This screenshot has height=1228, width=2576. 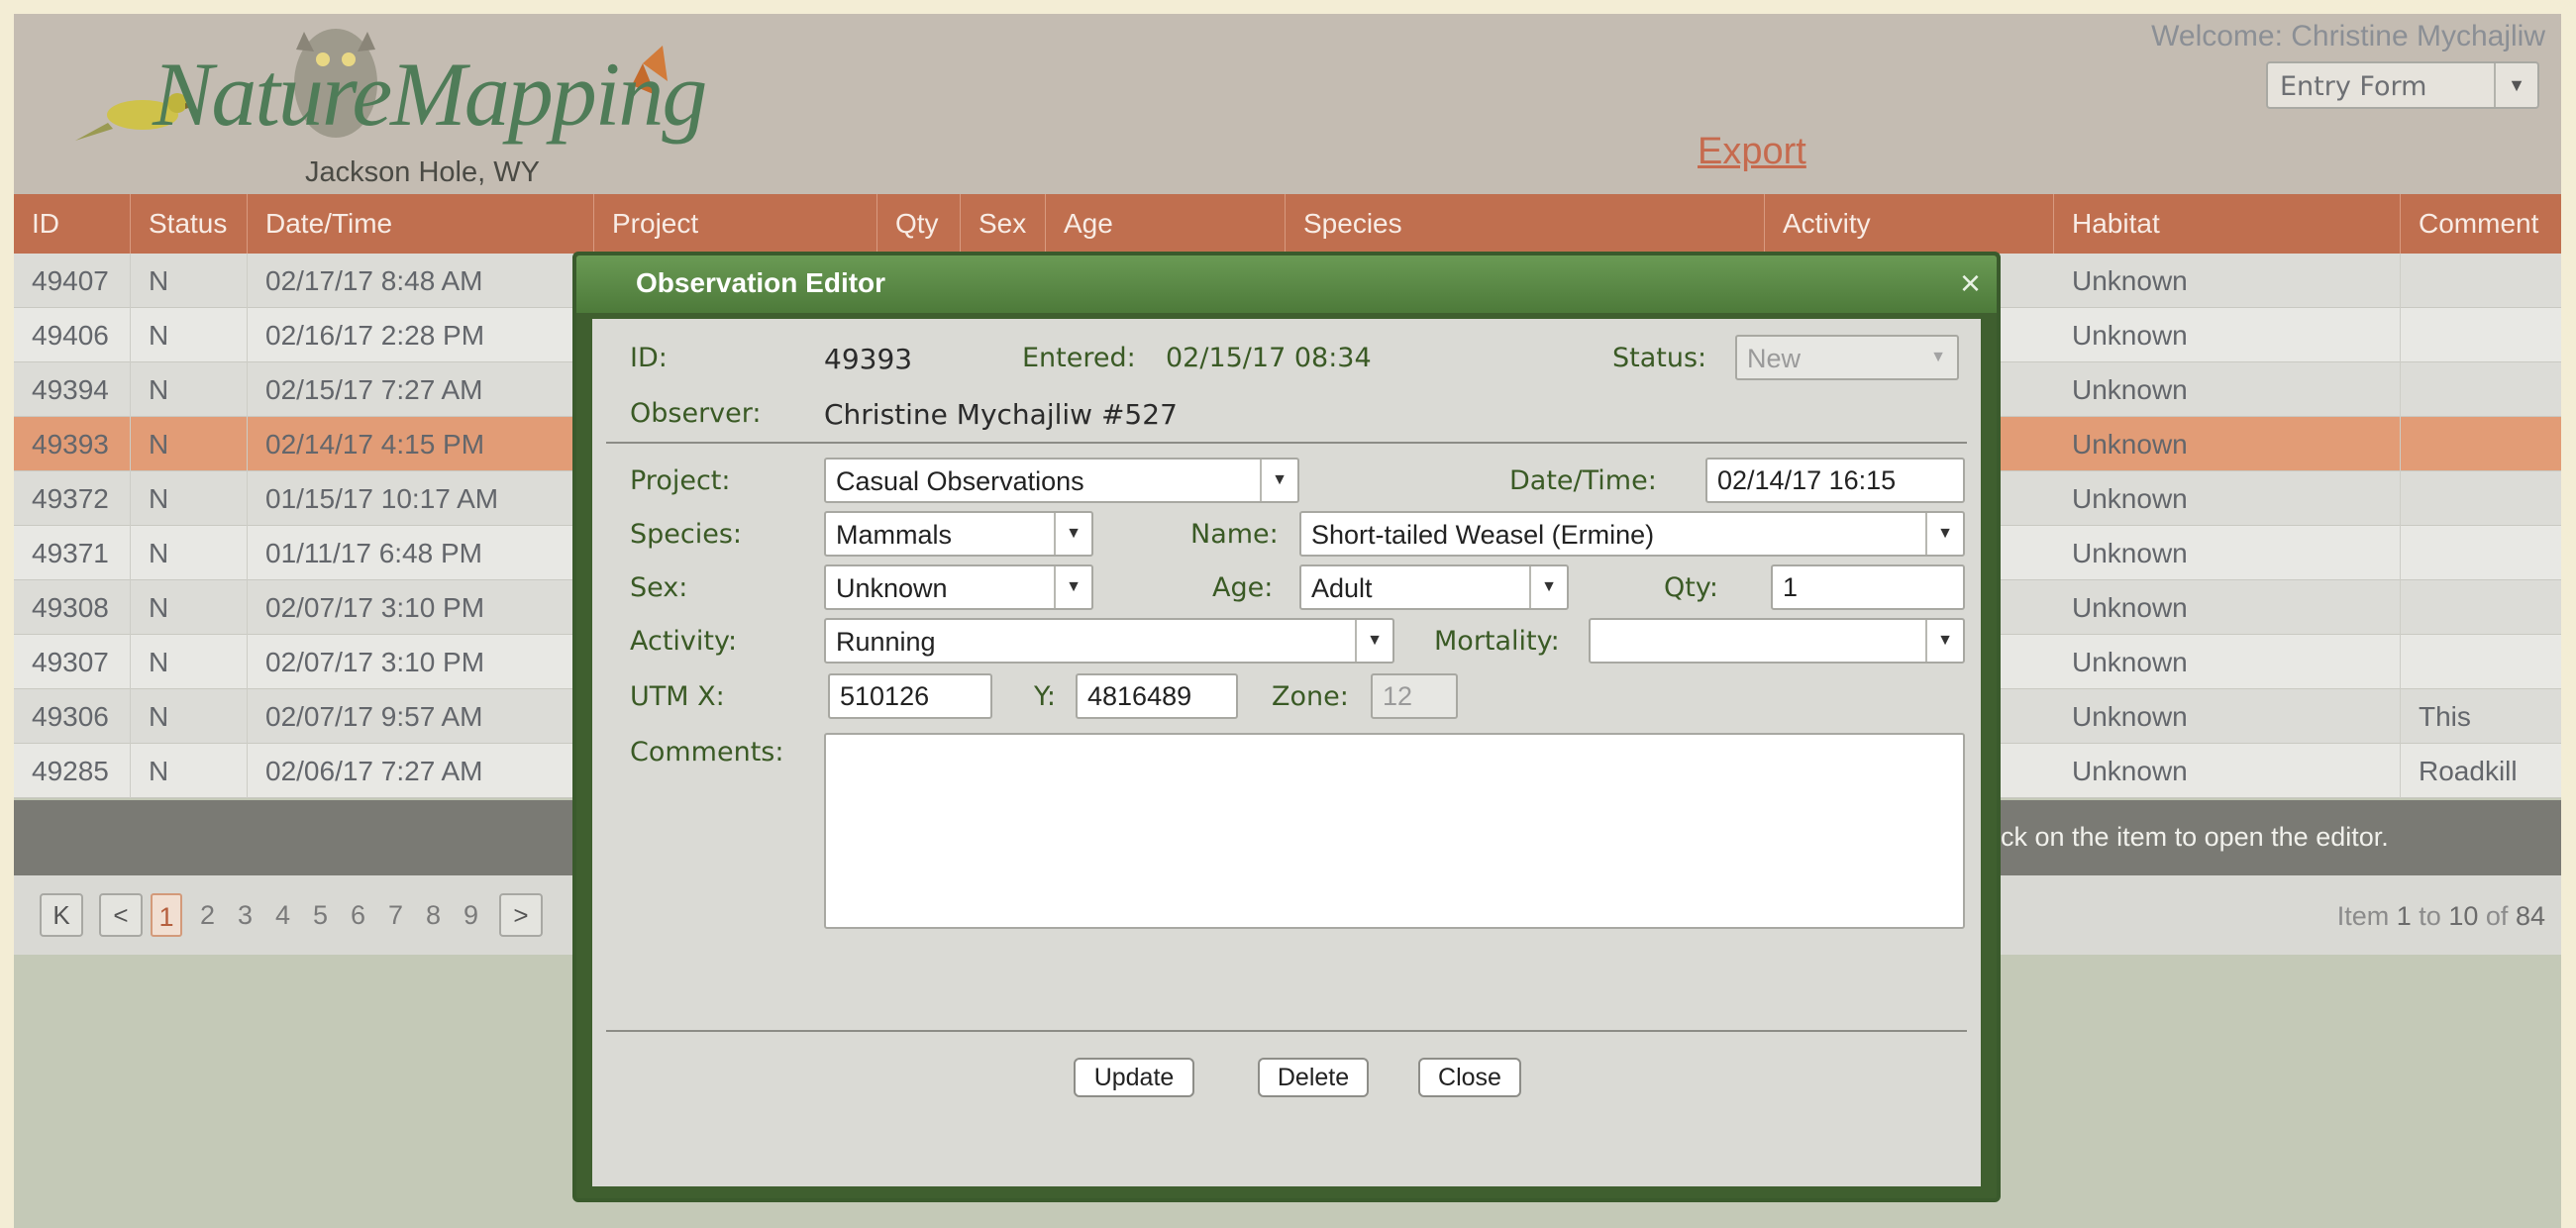 I want to click on name-label: Name:, so click(x=1234, y=534).